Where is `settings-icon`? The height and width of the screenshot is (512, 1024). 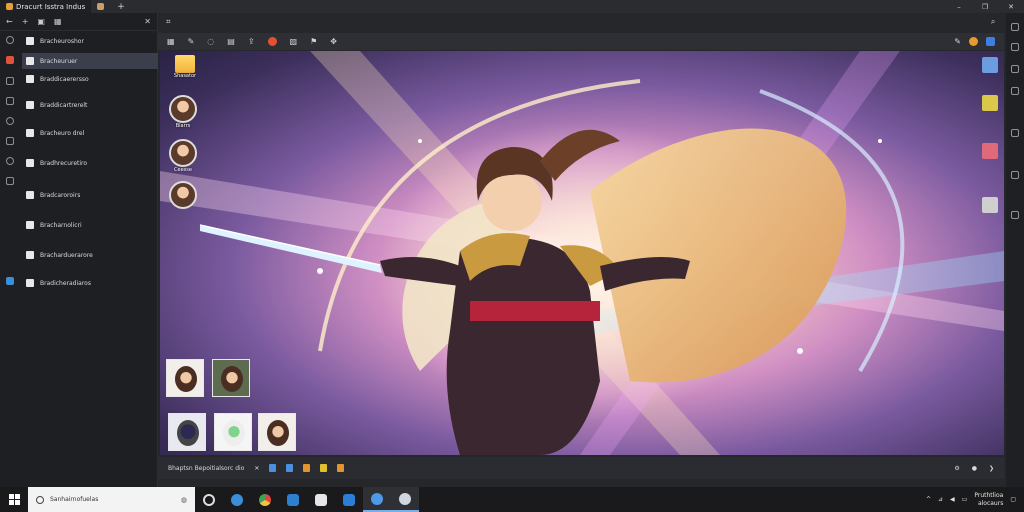 settings-icon is located at coordinates (10, 121).